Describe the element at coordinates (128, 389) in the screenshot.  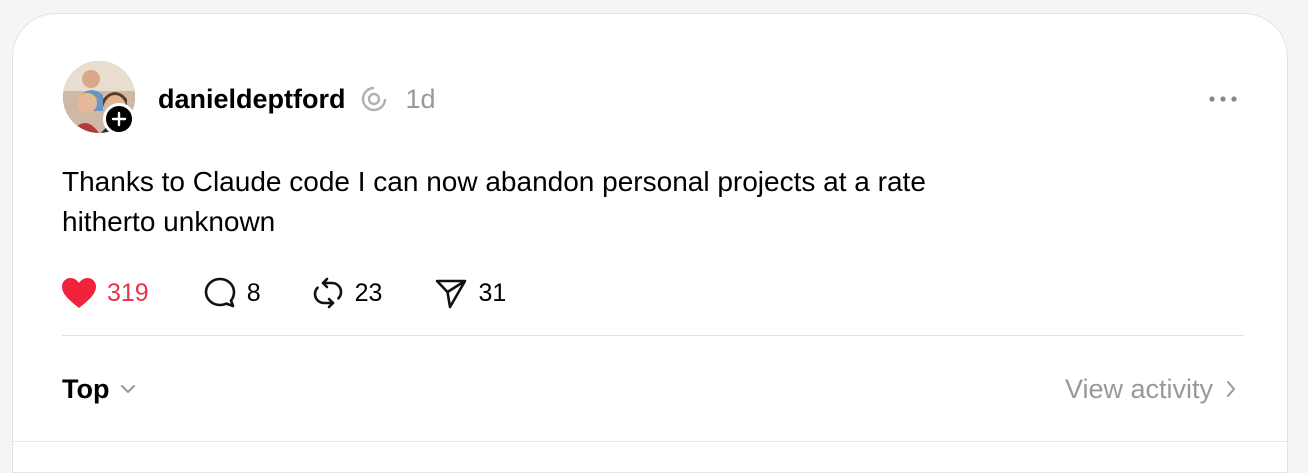
I see `chevron-down-icon` at that location.